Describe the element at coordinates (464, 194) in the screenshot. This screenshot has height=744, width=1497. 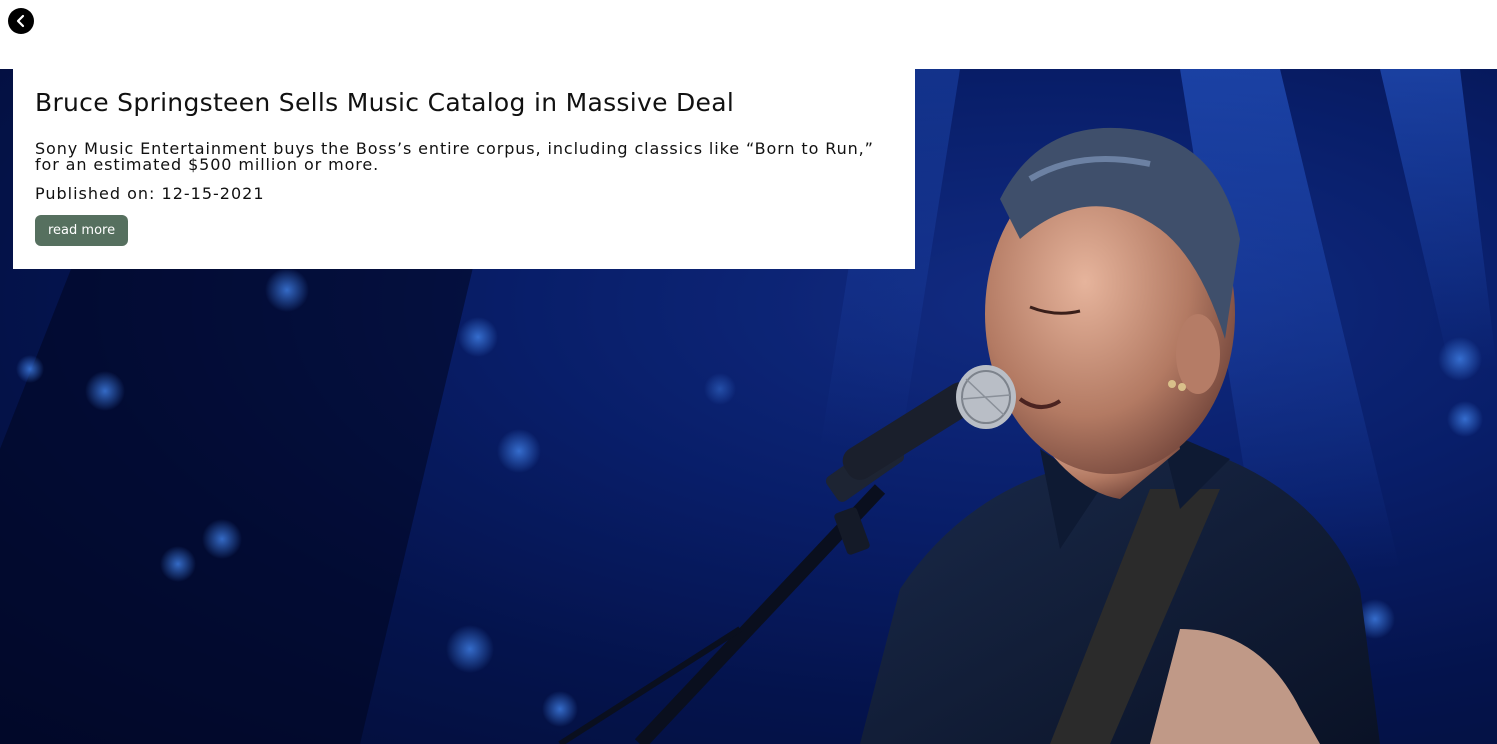
I see `published-date: Published on: 12-15-2021` at that location.